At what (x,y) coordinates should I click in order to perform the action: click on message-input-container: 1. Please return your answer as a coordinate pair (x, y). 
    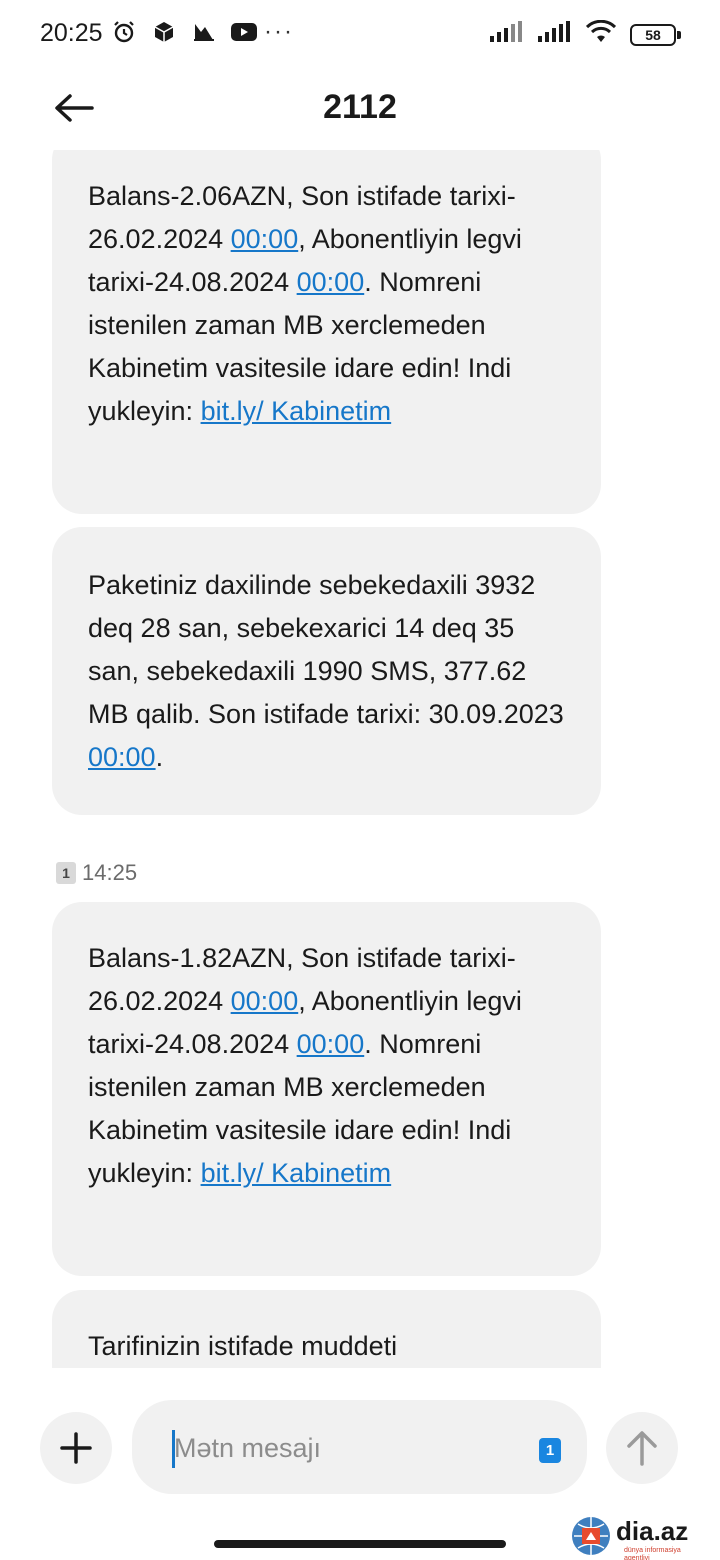
    Looking at the image, I should click on (359, 1447).